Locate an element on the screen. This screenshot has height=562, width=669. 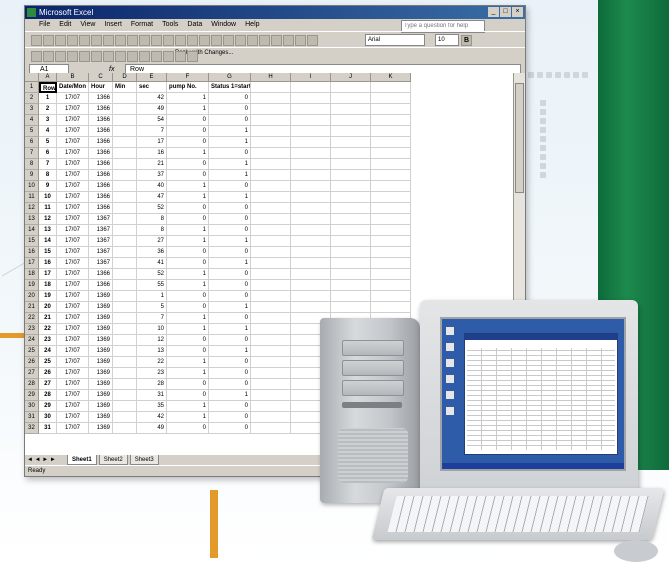
row-header: 6 is located at coordinates (32, 142).